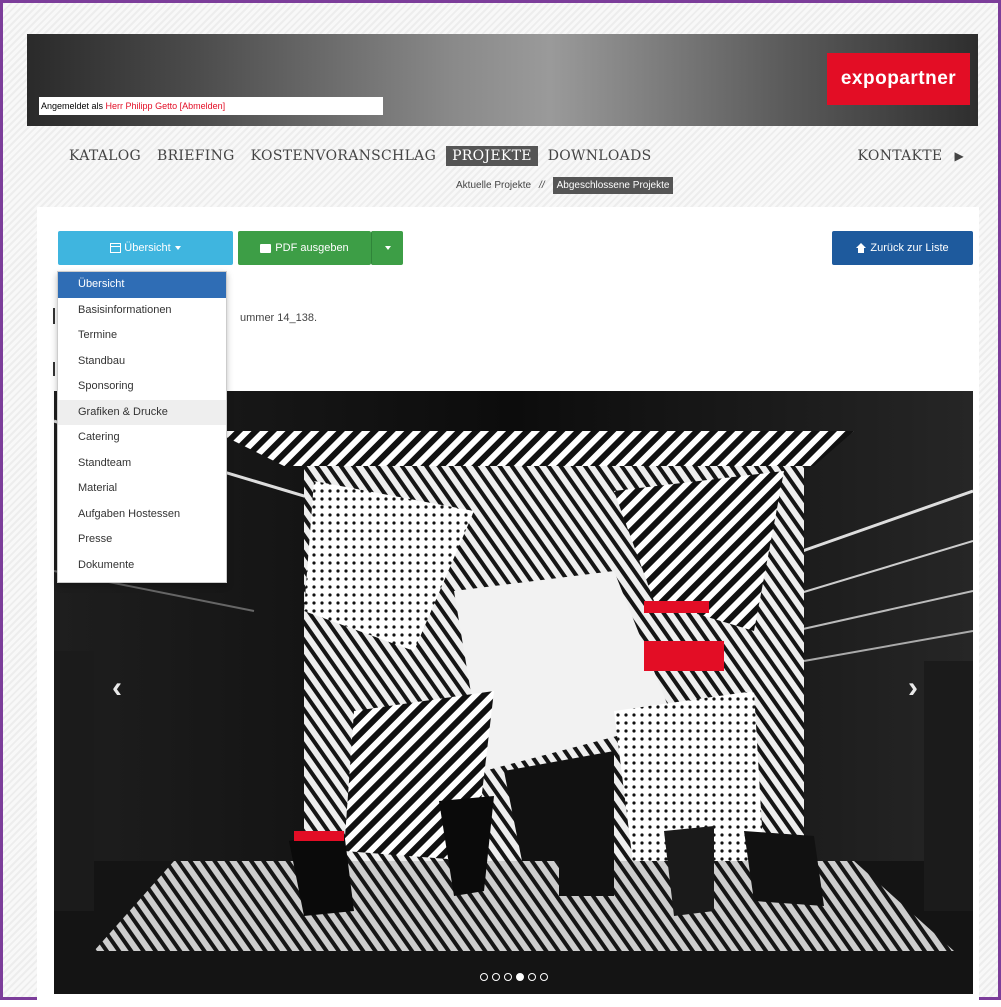 This screenshot has height=1007, width=1001. Describe the element at coordinates (513, 977) in the screenshot. I see `carousel-indicators` at that location.